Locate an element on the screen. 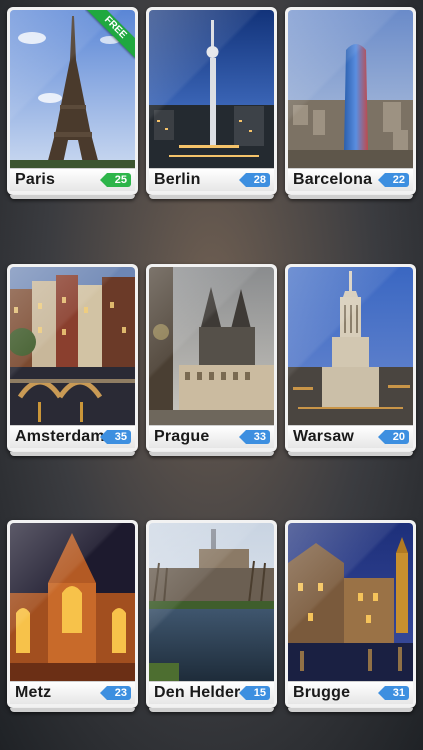 This screenshot has width=423, height=750. city-name: Barcelona is located at coordinates (333, 179).